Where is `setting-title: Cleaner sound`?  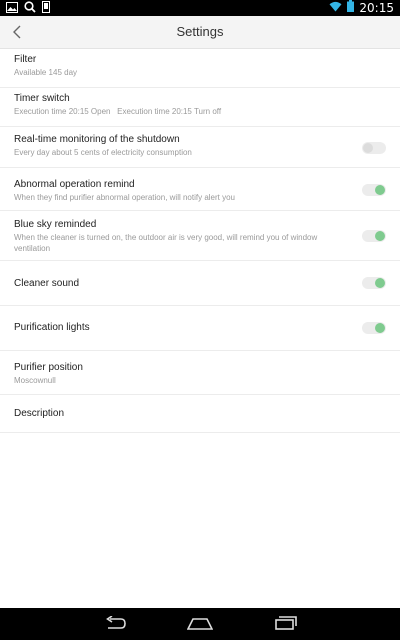
setting-title: Cleaner sound is located at coordinates (47, 283).